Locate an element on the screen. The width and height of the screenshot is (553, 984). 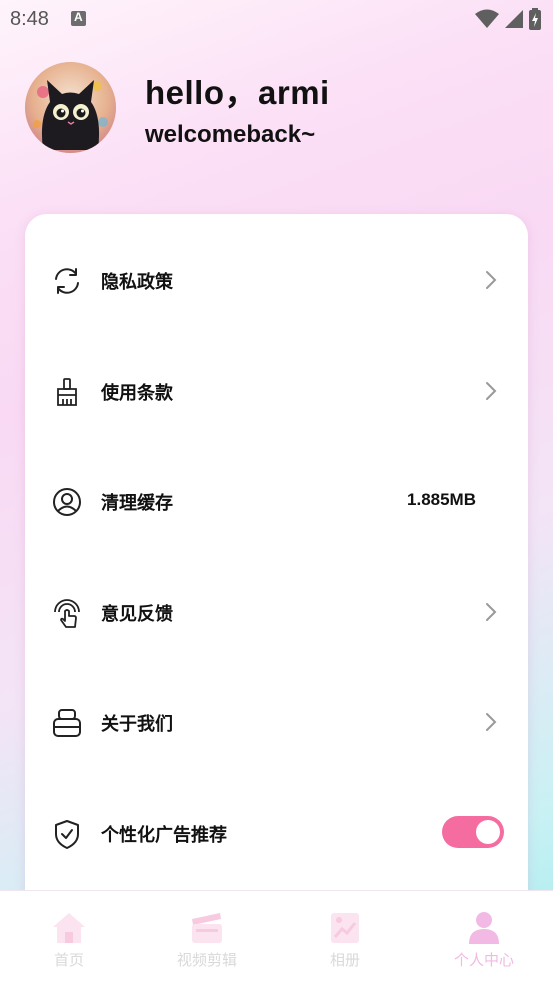
home-icon is located at coordinates (69, 928).